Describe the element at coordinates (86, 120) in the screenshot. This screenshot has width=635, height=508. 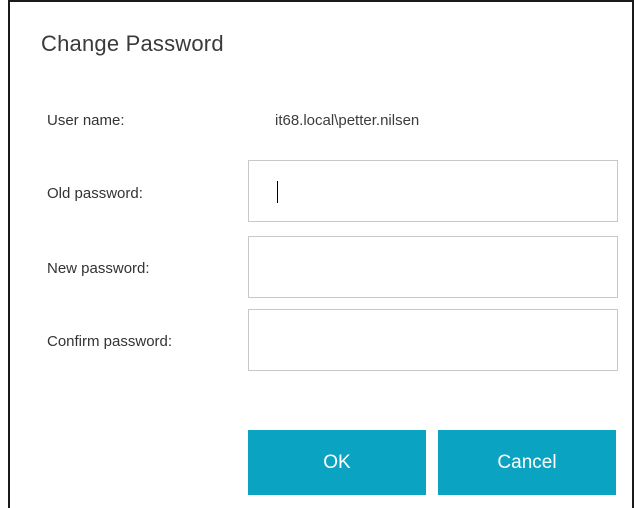
I see `user-name-label: User name:` at that location.